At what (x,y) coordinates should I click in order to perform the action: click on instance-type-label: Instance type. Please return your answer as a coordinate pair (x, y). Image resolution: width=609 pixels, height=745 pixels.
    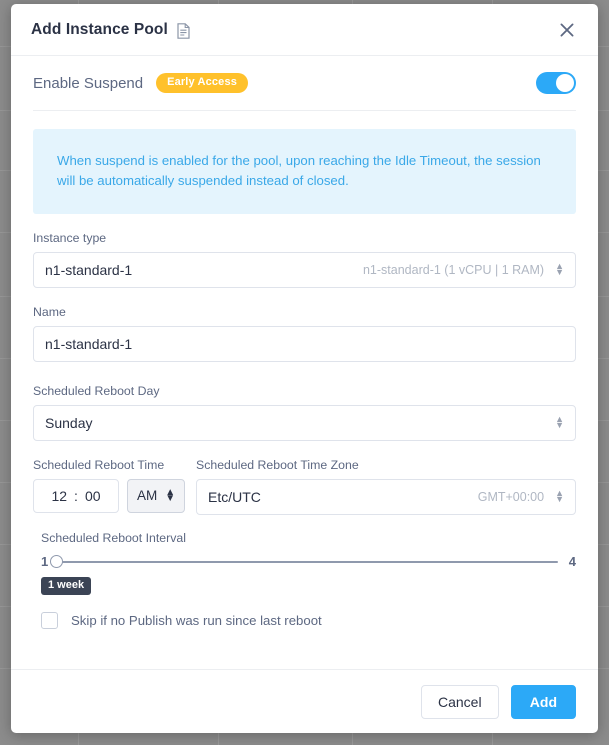
    Looking at the image, I should click on (70, 237).